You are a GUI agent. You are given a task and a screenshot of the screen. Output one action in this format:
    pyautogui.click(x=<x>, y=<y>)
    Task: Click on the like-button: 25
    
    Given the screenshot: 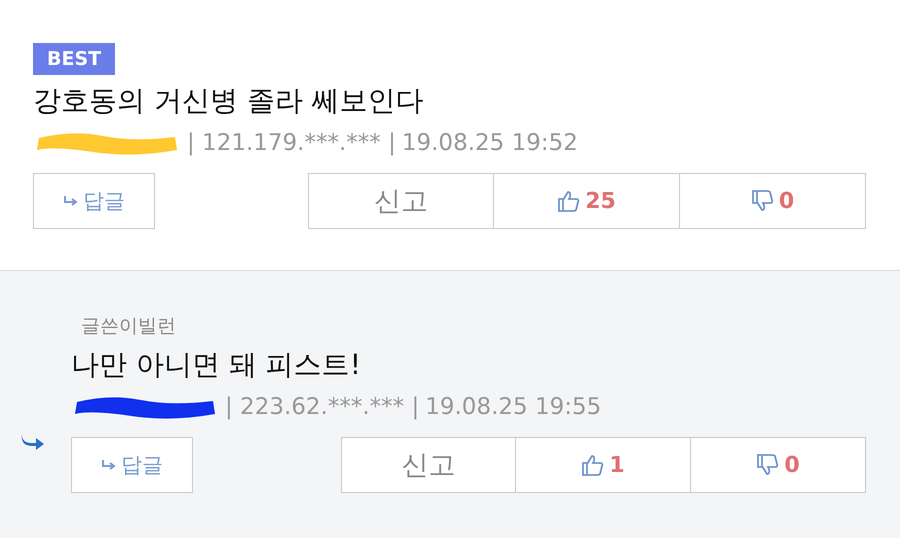 What is the action you would take?
    pyautogui.click(x=587, y=201)
    